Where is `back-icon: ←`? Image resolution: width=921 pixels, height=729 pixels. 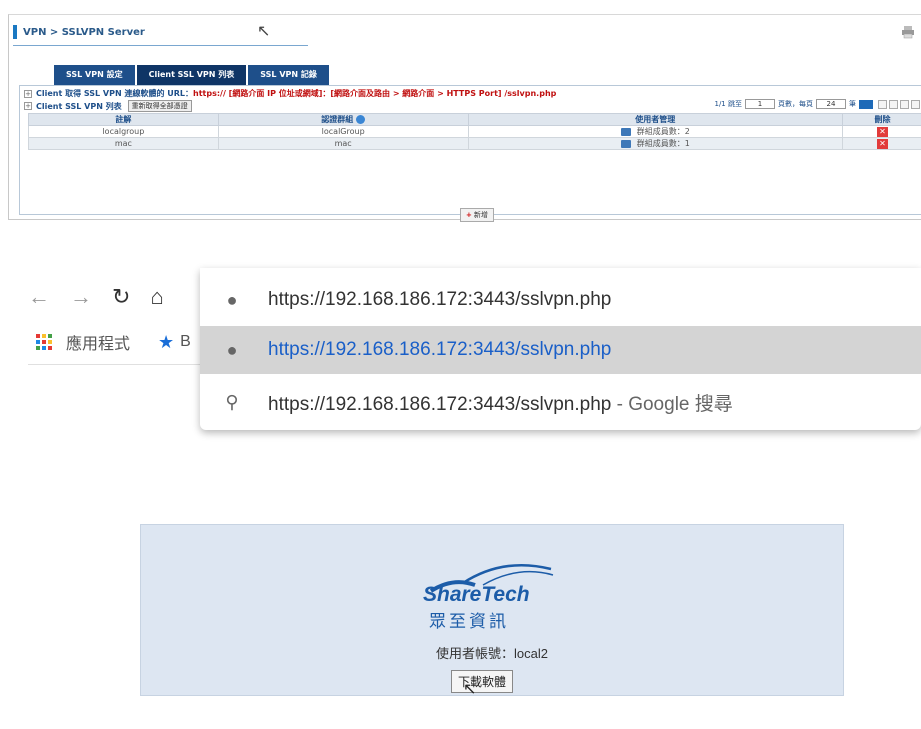
back-icon: ← is located at coordinates (39, 297).